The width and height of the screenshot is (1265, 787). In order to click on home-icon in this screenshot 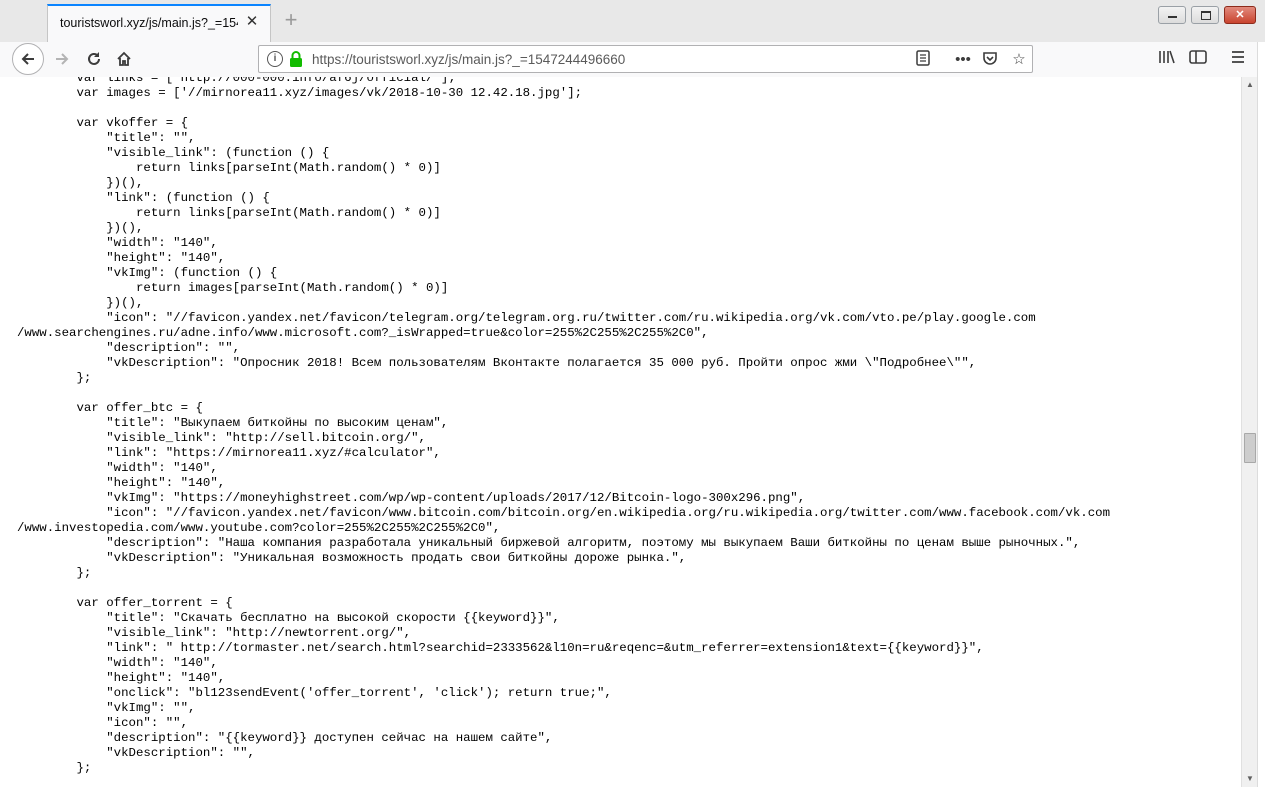, I will do `click(124, 59)`.